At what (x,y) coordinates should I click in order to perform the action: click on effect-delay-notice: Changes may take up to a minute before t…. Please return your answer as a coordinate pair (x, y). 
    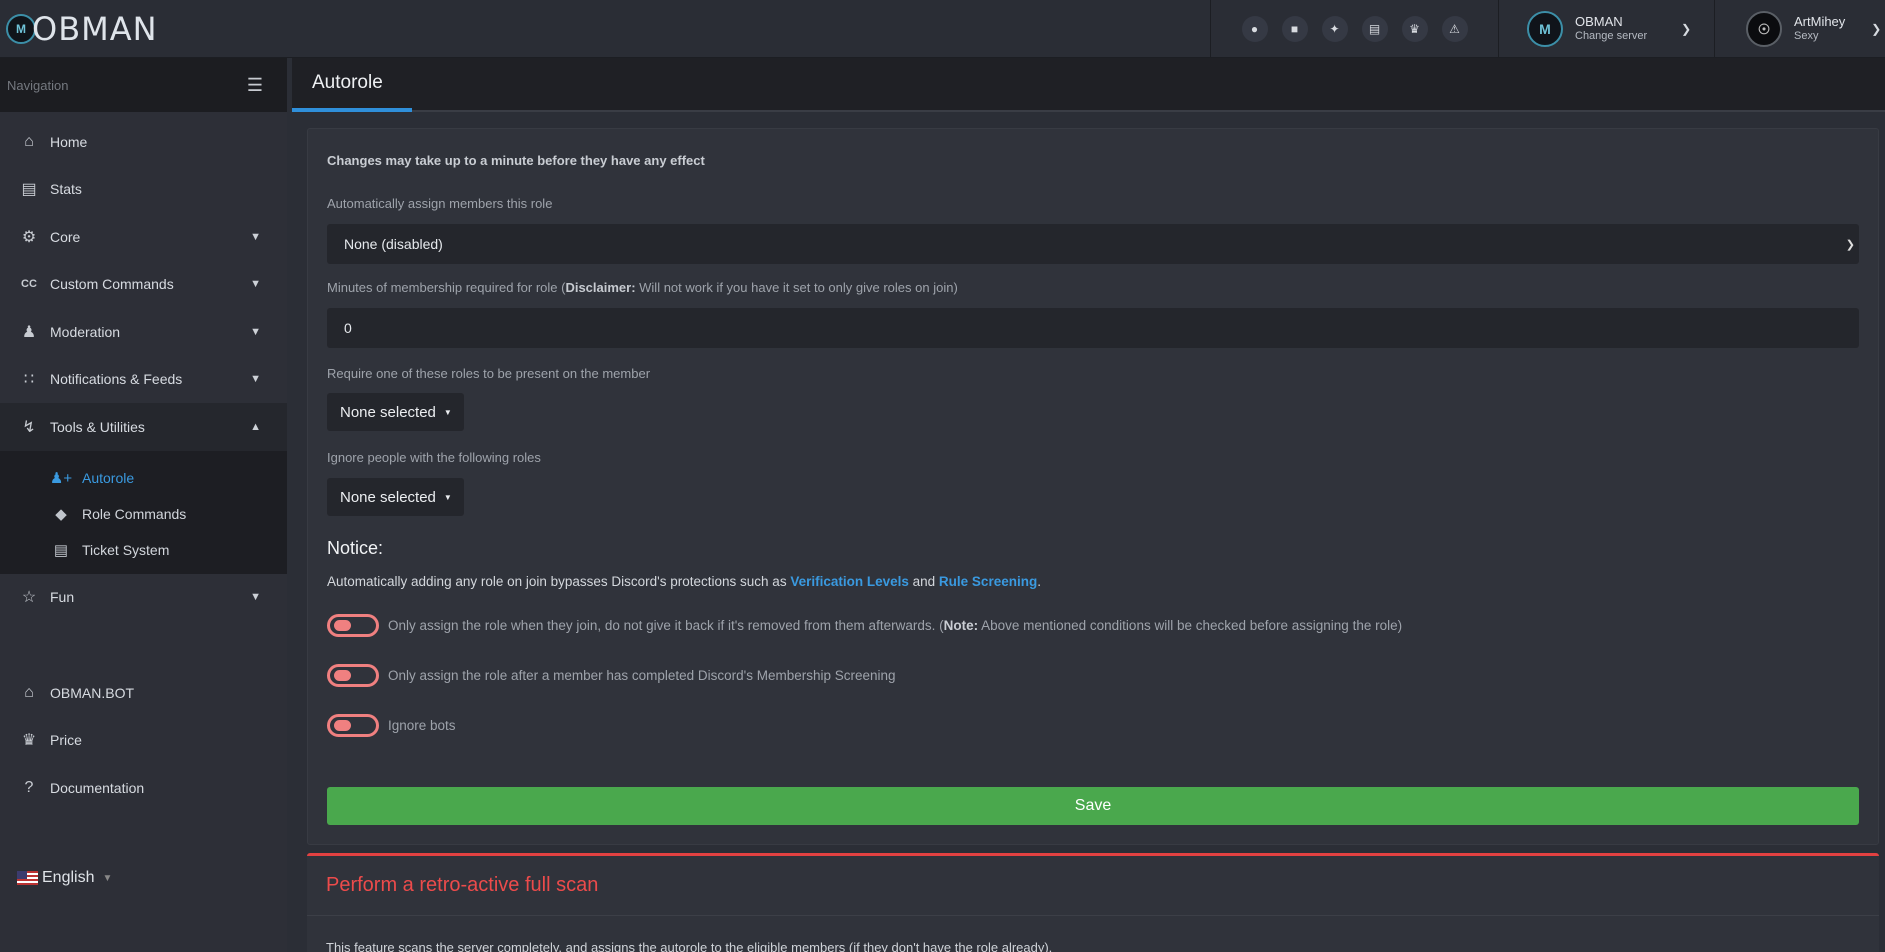
    Looking at the image, I should click on (516, 160).